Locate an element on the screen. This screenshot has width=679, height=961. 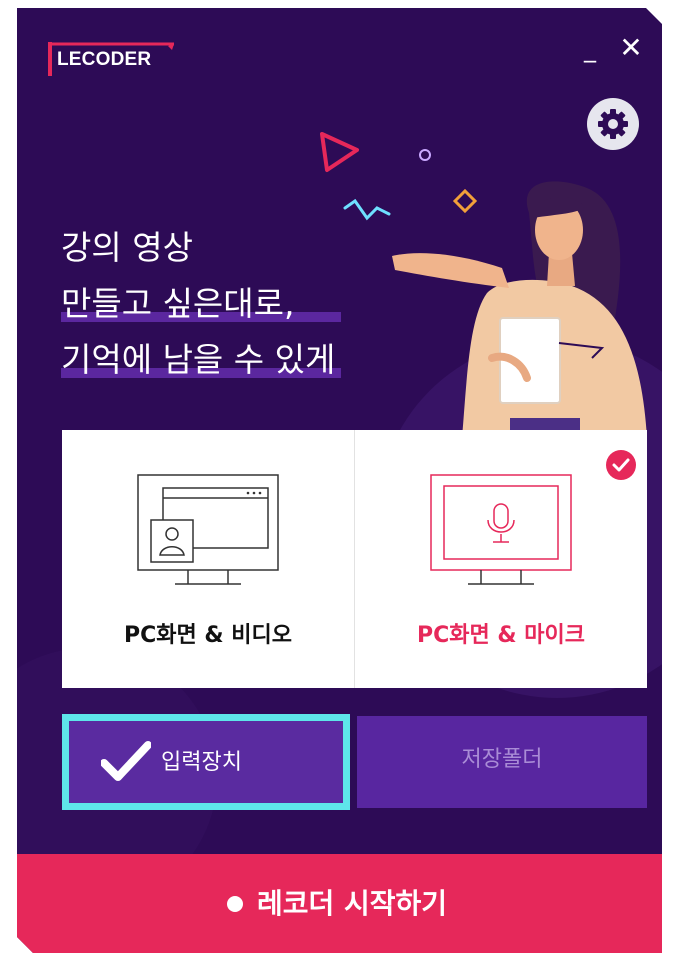
input-device-label: 입력장치 is located at coordinates (201, 762).